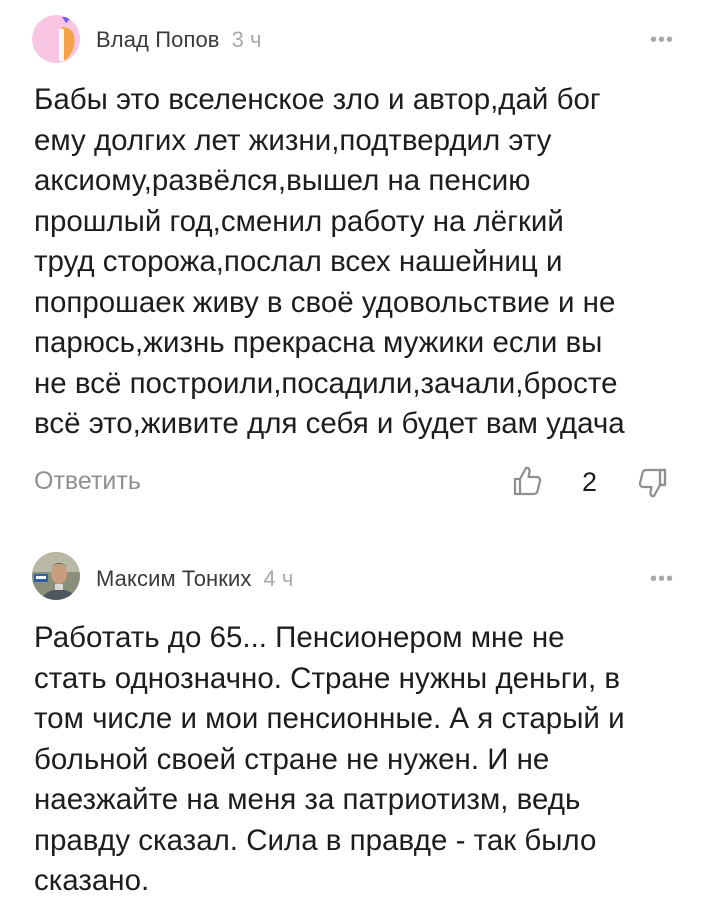 The image size is (719, 916). Describe the element at coordinates (653, 483) in the screenshot. I see `thumbs-down-icon` at that location.